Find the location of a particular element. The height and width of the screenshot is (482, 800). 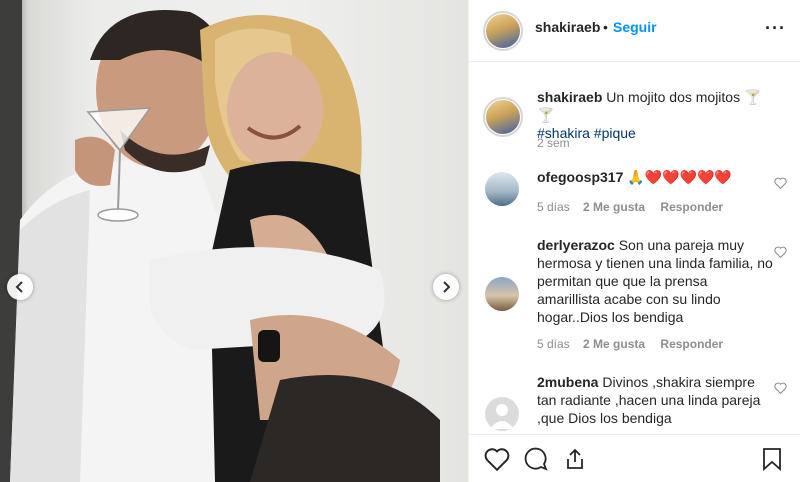

default-user-icon is located at coordinates (502, 416).